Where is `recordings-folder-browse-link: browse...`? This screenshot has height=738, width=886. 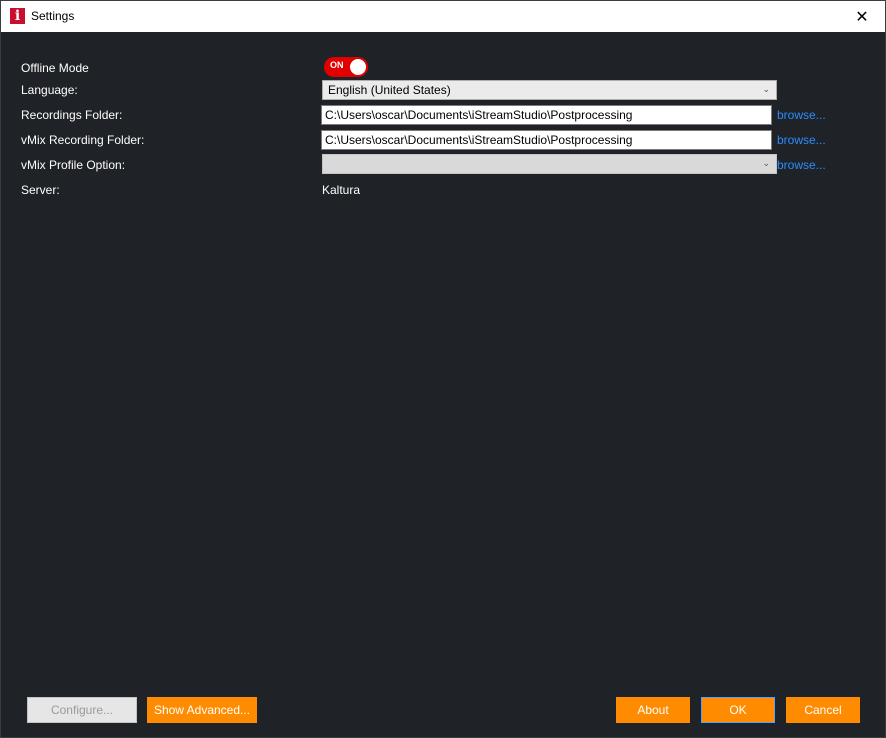 recordings-folder-browse-link: browse... is located at coordinates (801, 115).